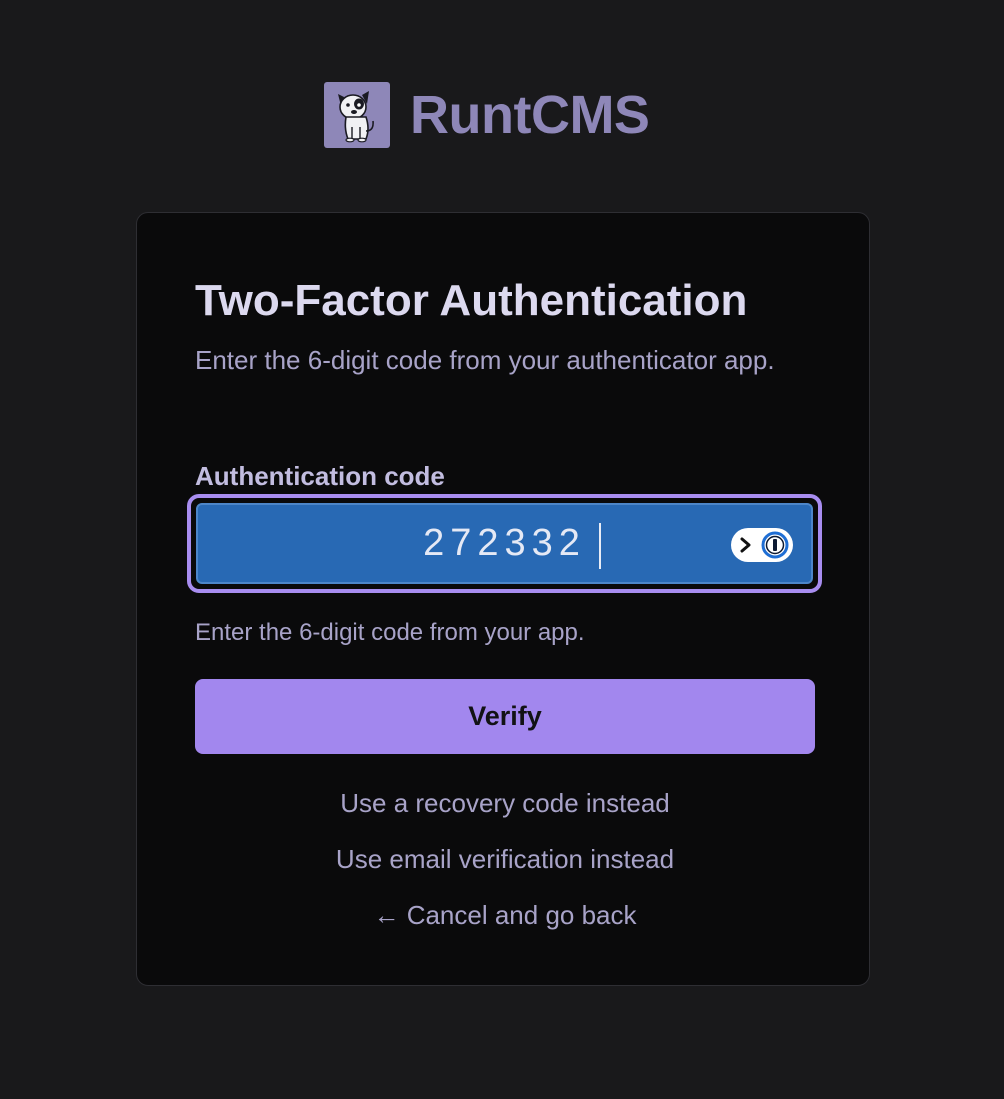 Image resolution: width=1004 pixels, height=1099 pixels. Describe the element at coordinates (505, 915) in the screenshot. I see `cancel-link: ← Cancel and go back` at that location.